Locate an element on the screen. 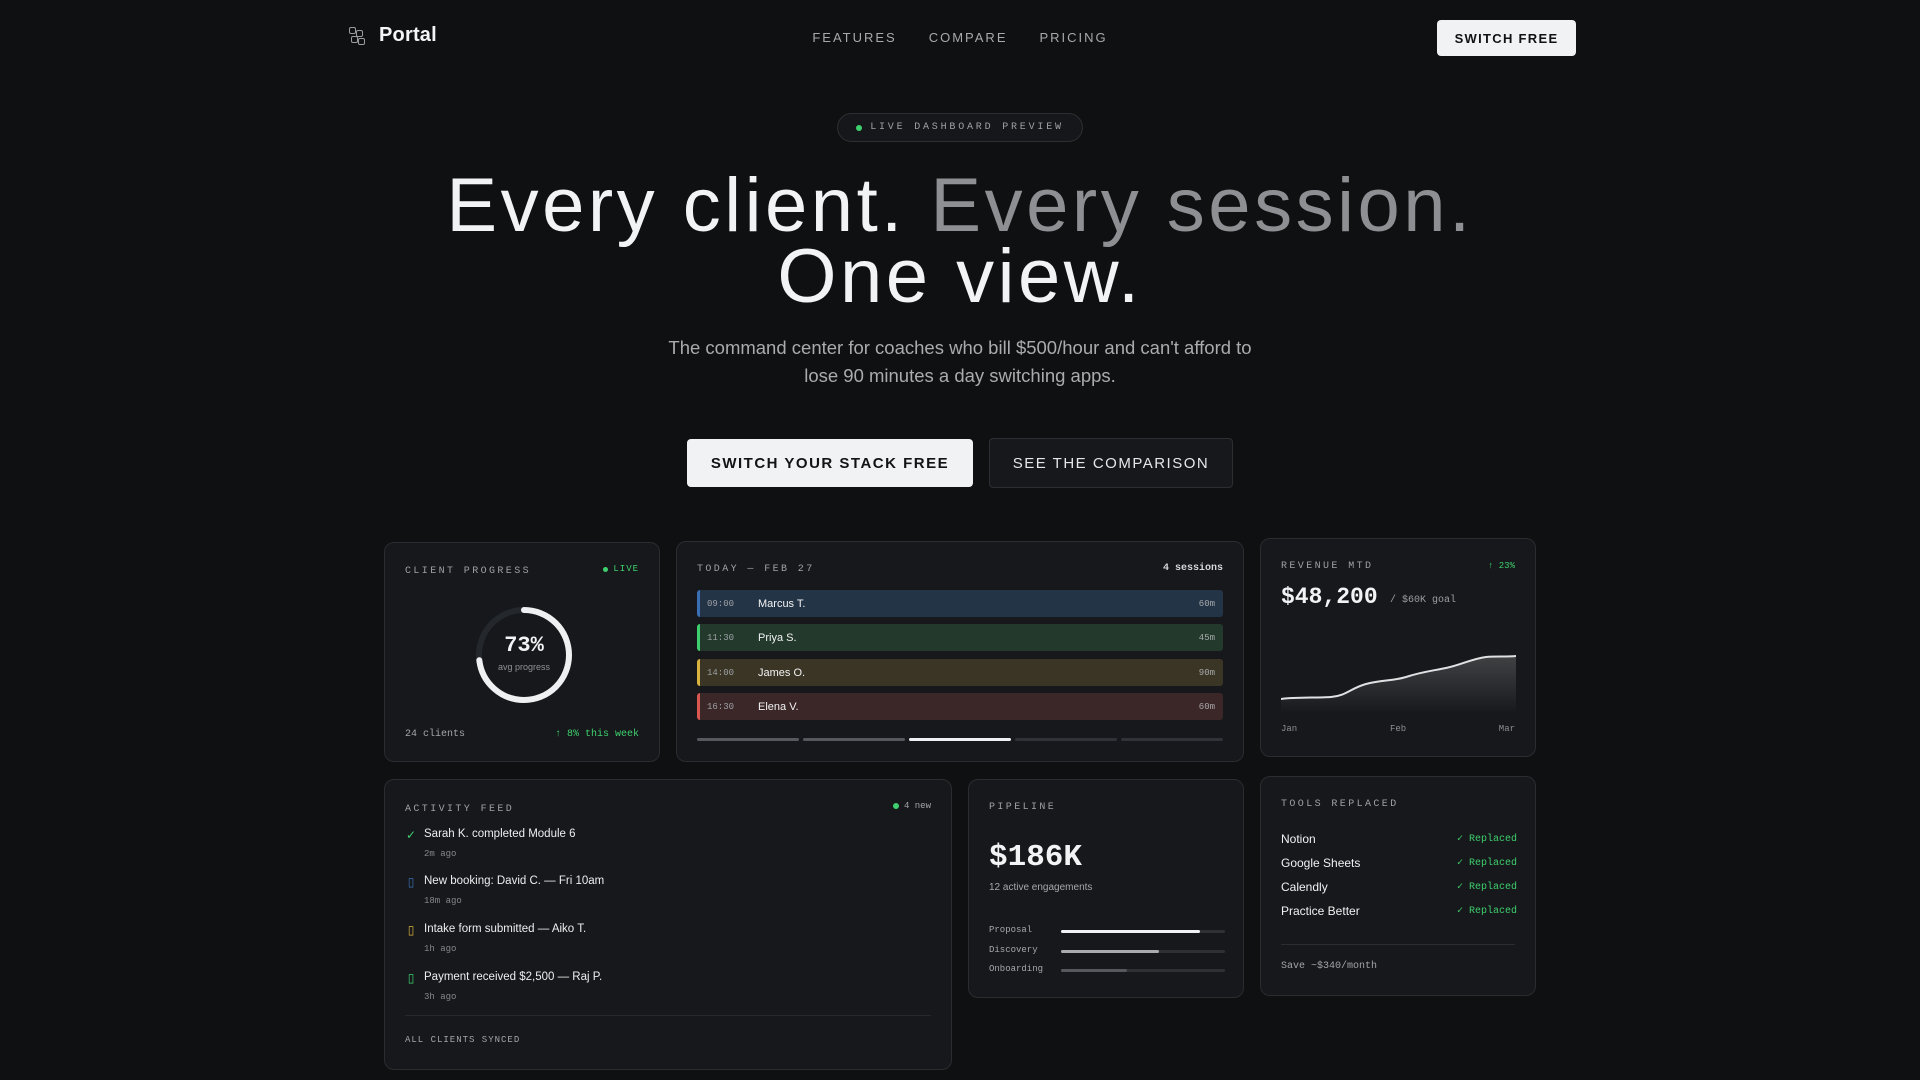 The width and height of the screenshot is (1920, 1080). weekly-delta: ↑ 8% this week is located at coordinates (596, 734).